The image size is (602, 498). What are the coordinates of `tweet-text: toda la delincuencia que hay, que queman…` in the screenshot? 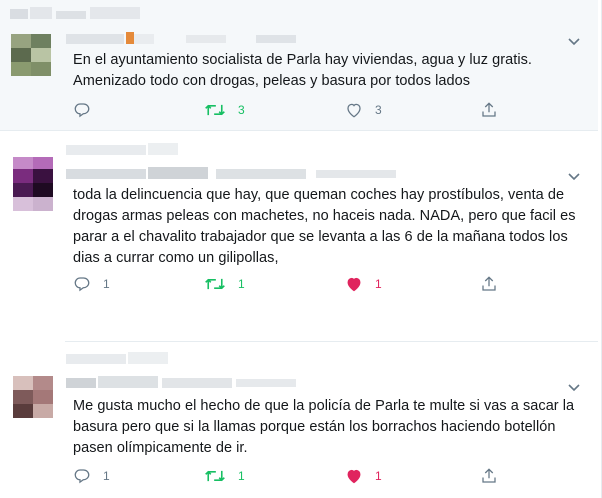 It's located at (324, 226).